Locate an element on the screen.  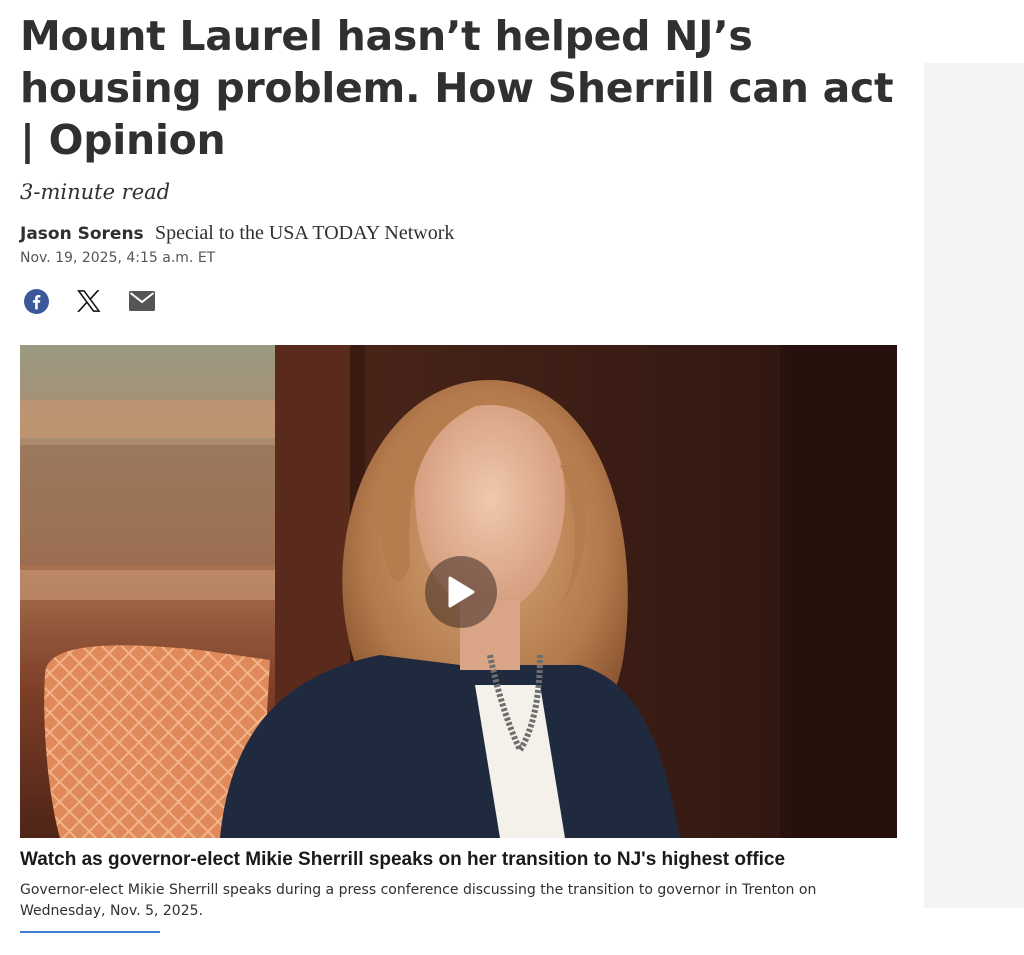
facebook-icon is located at coordinates (36, 301).